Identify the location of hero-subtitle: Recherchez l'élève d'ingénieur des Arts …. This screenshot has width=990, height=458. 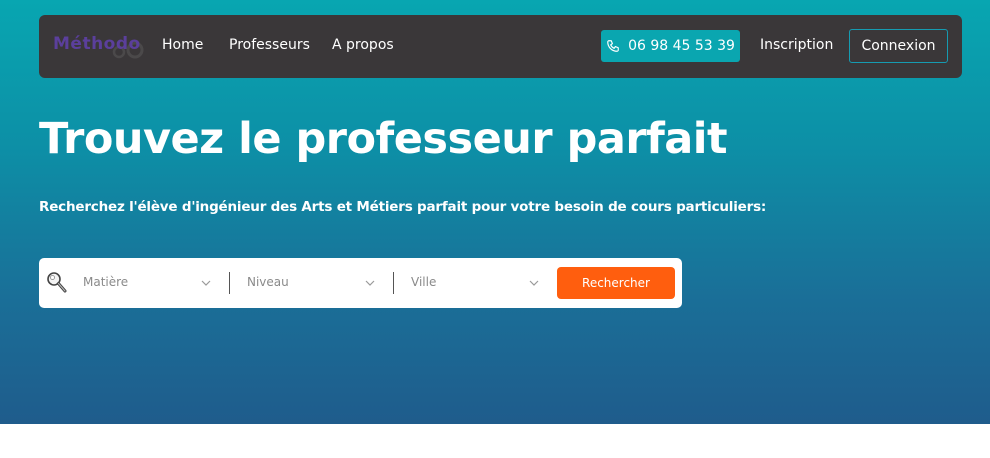
(403, 207).